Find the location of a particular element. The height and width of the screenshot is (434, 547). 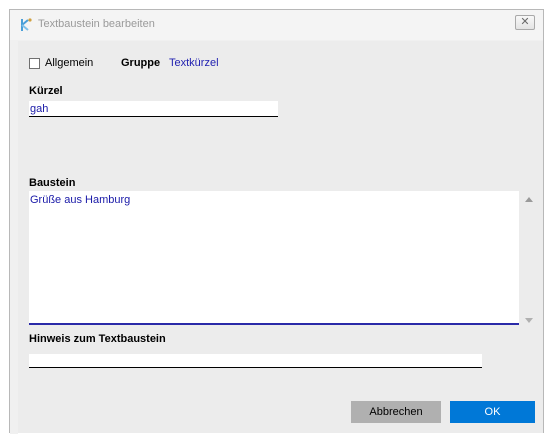

allgemein-checkbox is located at coordinates (34, 63).